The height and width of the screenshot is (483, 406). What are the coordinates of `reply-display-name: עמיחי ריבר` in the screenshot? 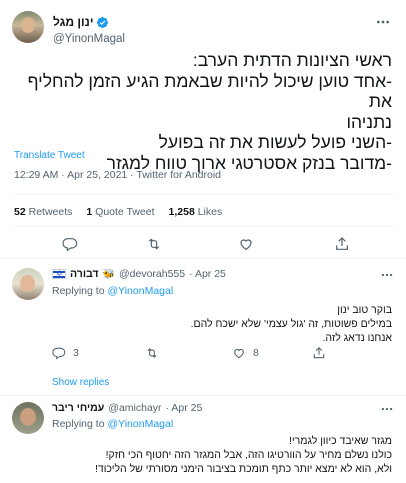 It's located at (78, 408).